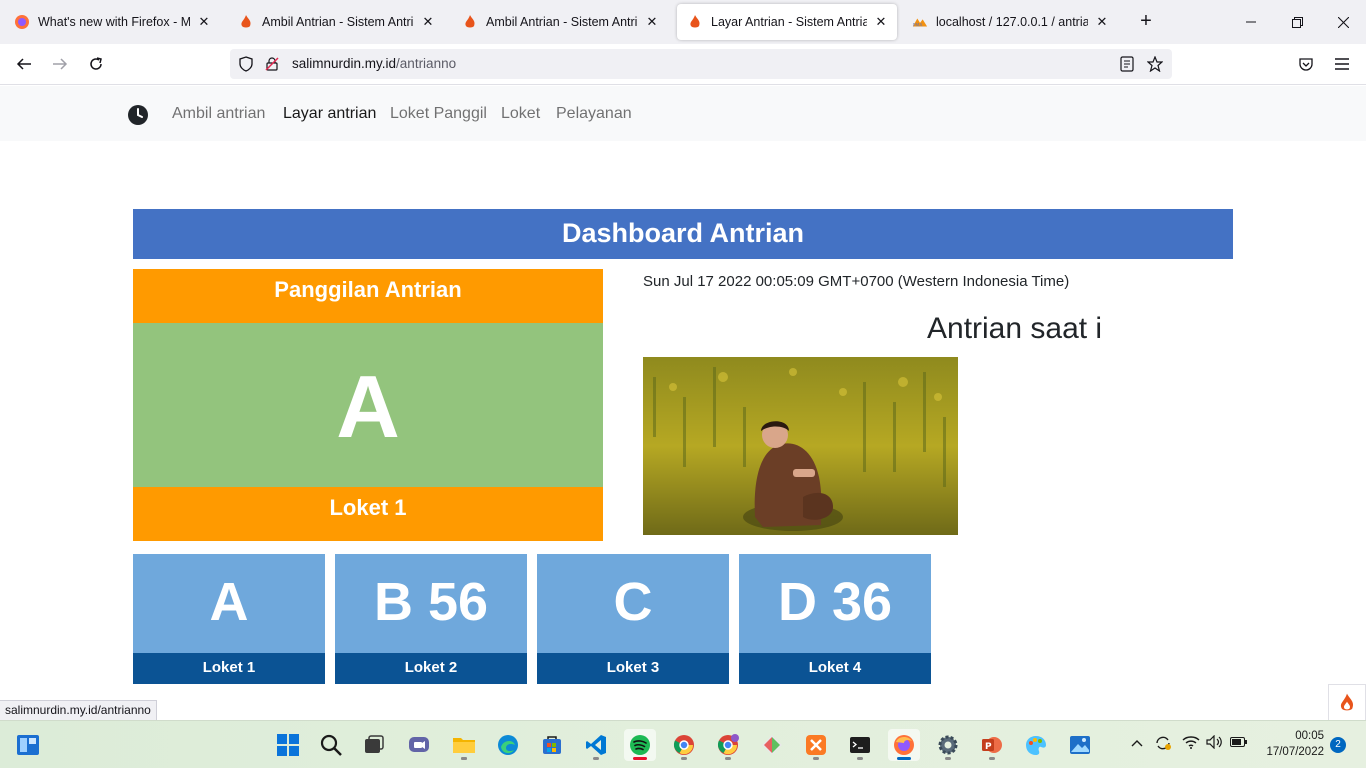  Describe the element at coordinates (1137, 743) in the screenshot. I see `chevron-up-icon` at that location.